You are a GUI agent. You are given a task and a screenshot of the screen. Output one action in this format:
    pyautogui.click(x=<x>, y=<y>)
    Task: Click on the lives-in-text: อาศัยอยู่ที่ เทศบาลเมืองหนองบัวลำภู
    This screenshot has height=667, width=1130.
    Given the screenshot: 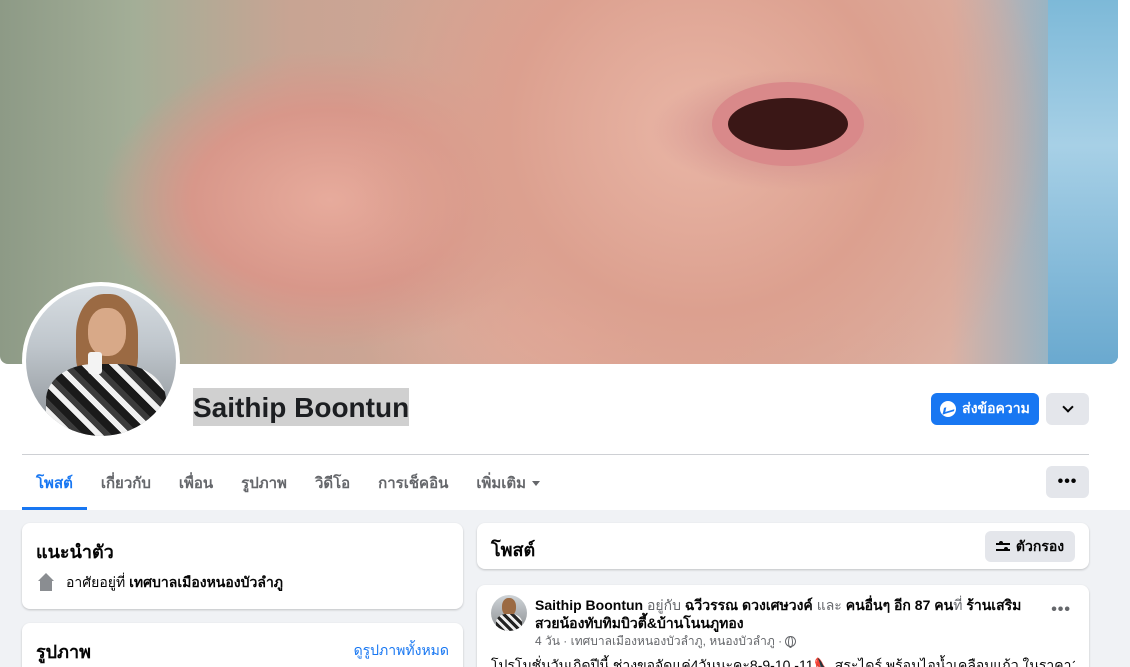 What is the action you would take?
    pyautogui.click(x=174, y=583)
    